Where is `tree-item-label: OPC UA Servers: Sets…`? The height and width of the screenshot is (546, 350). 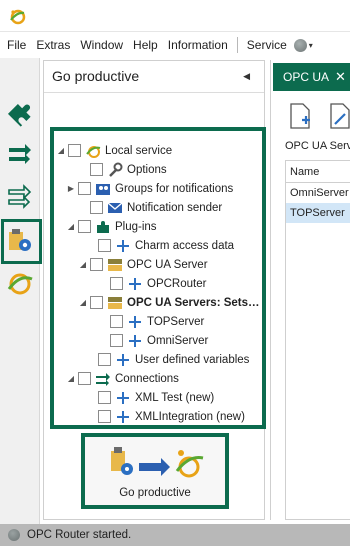 tree-item-label: OPC UA Servers: Sets… is located at coordinates (193, 302).